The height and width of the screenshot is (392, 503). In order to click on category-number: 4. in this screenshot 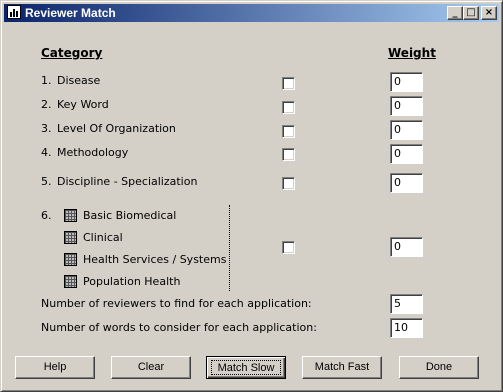, I will do `click(46, 152)`.